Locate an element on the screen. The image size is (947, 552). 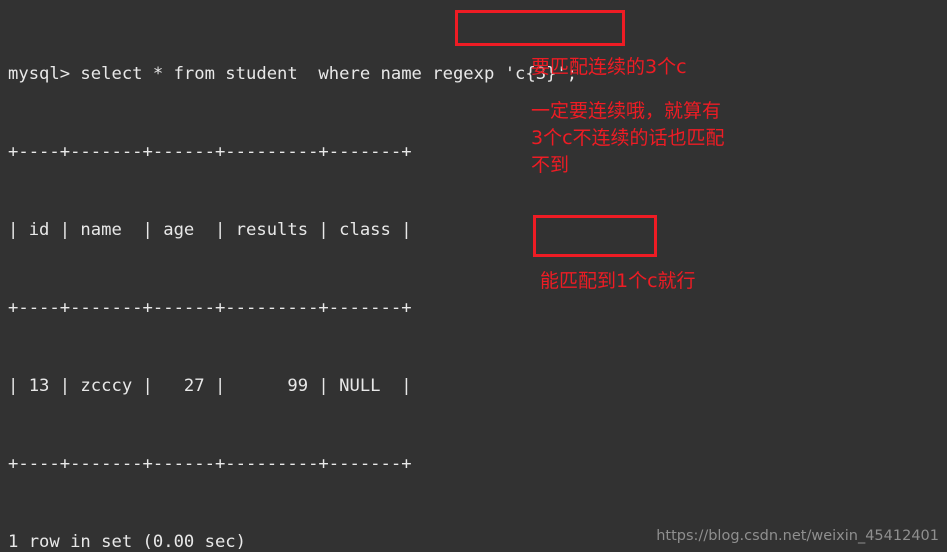
table-row: | 13 | zcccy | 27 | 99 | NULL | is located at coordinates (210, 386).